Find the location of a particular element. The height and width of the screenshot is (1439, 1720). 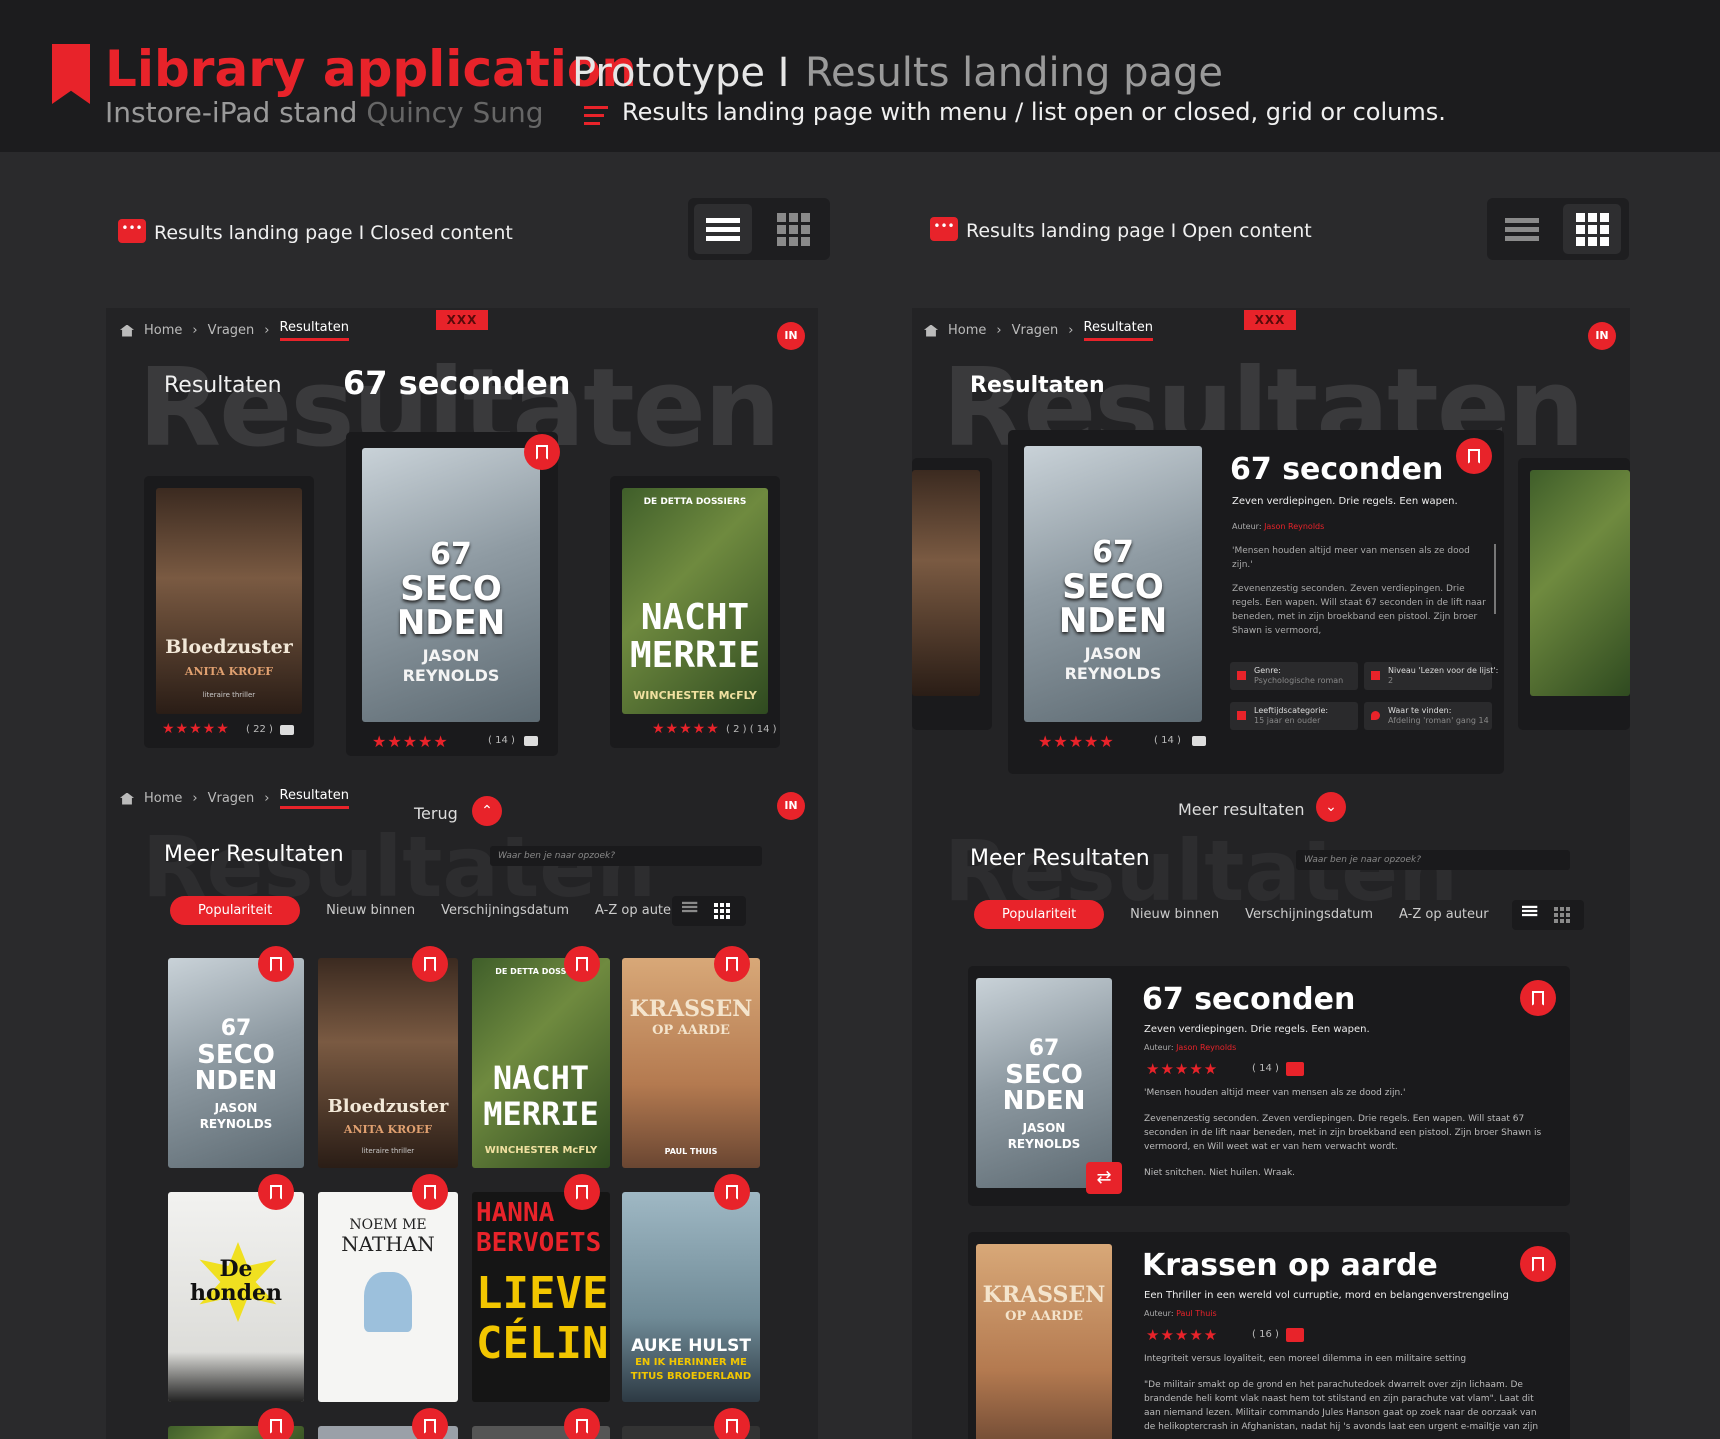

grid-book: De honden is located at coordinates (236, 1297).